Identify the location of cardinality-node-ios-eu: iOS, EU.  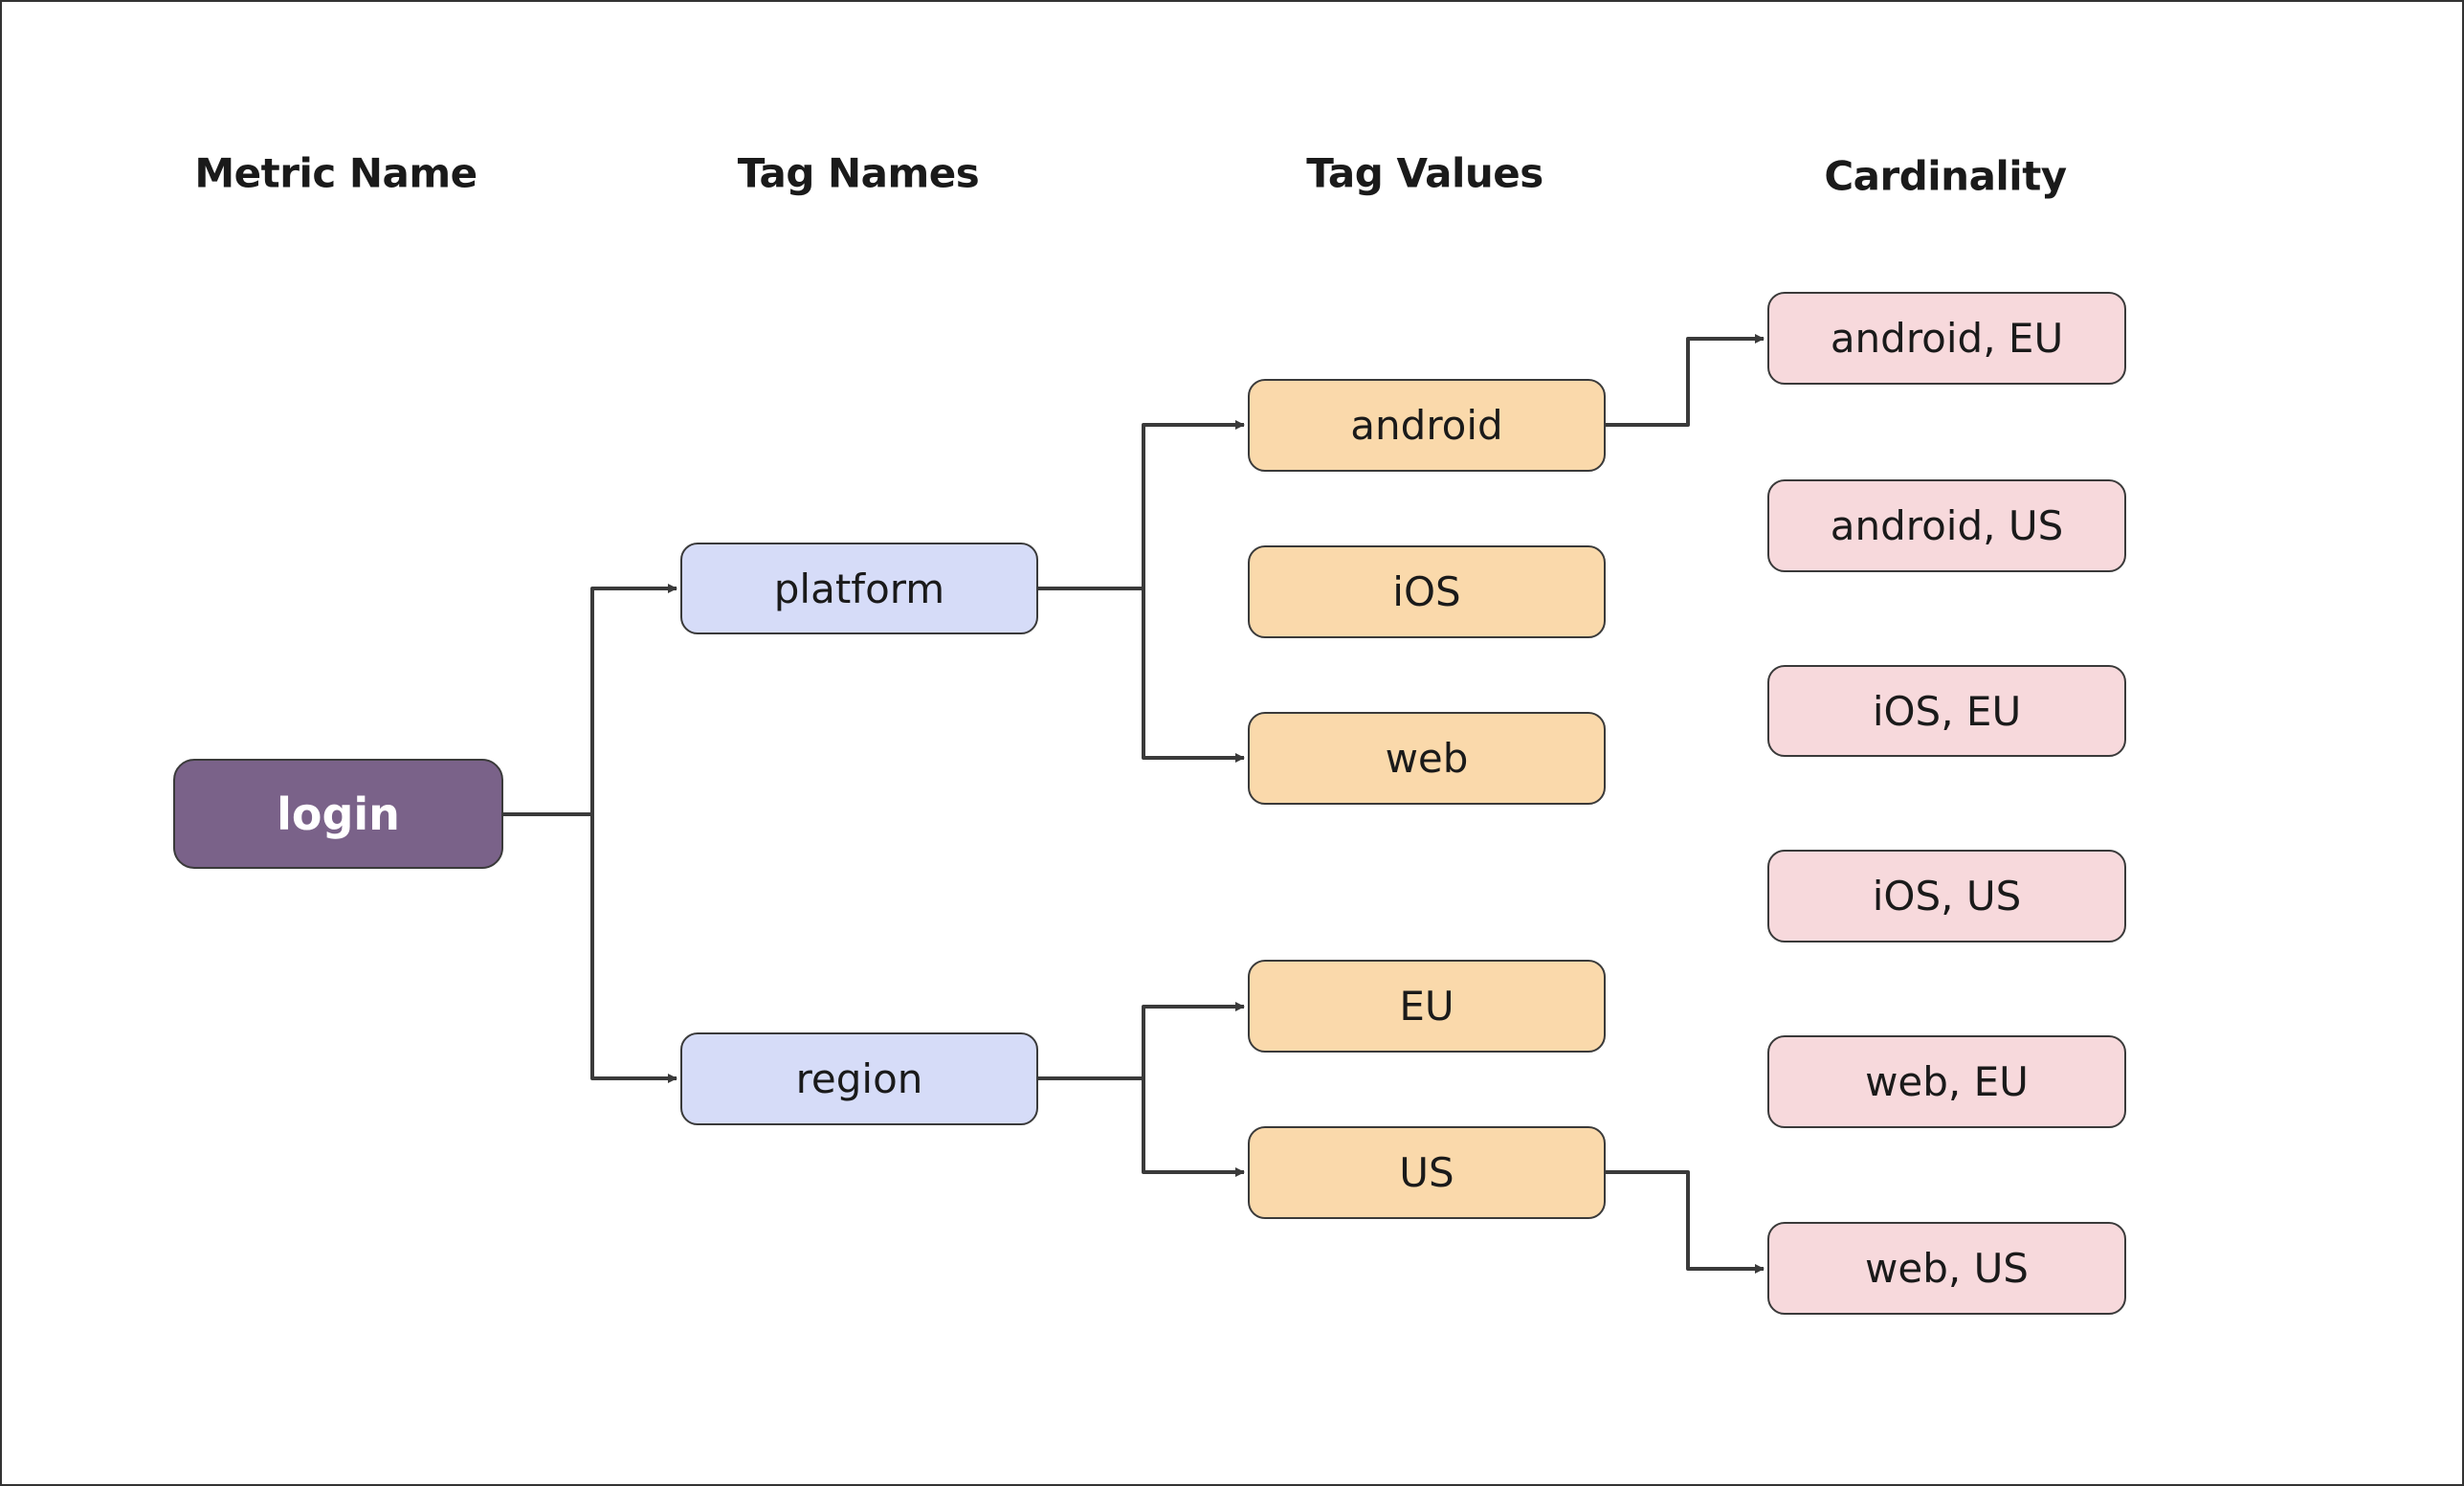
(1946, 711).